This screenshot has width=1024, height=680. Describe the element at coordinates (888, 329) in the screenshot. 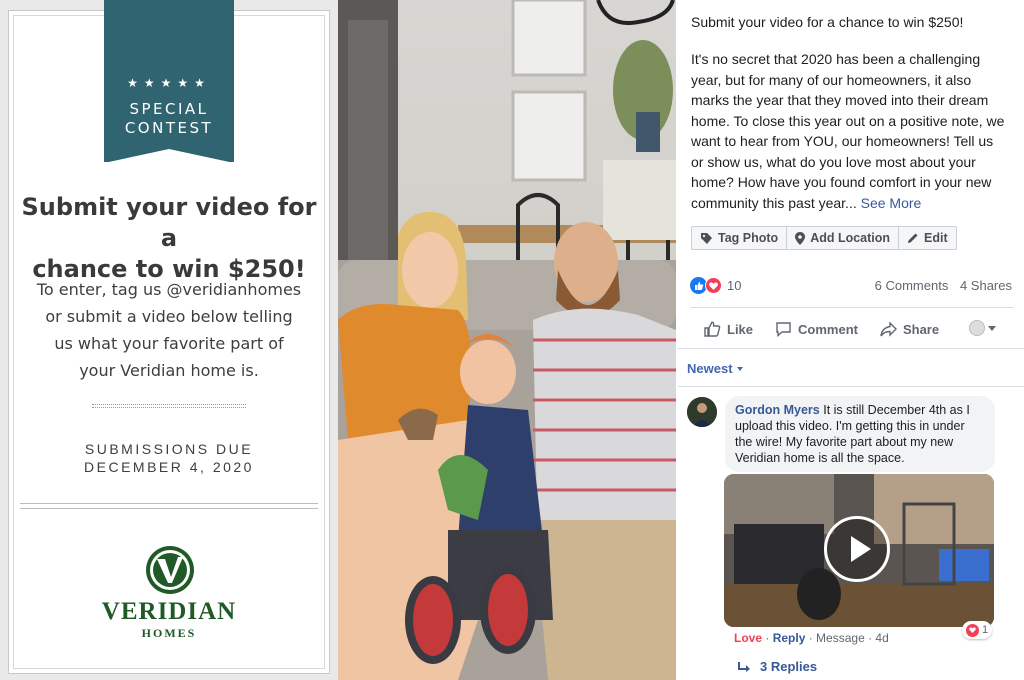

I see `share-arrow-icon` at that location.